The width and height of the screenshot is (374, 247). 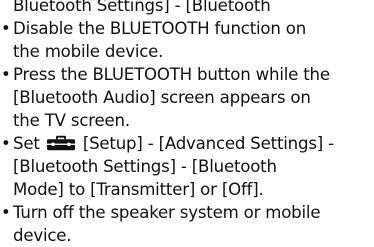 I want to click on text-line: Set [Setup] - [Advanced Settings] -, so click(x=193, y=143).